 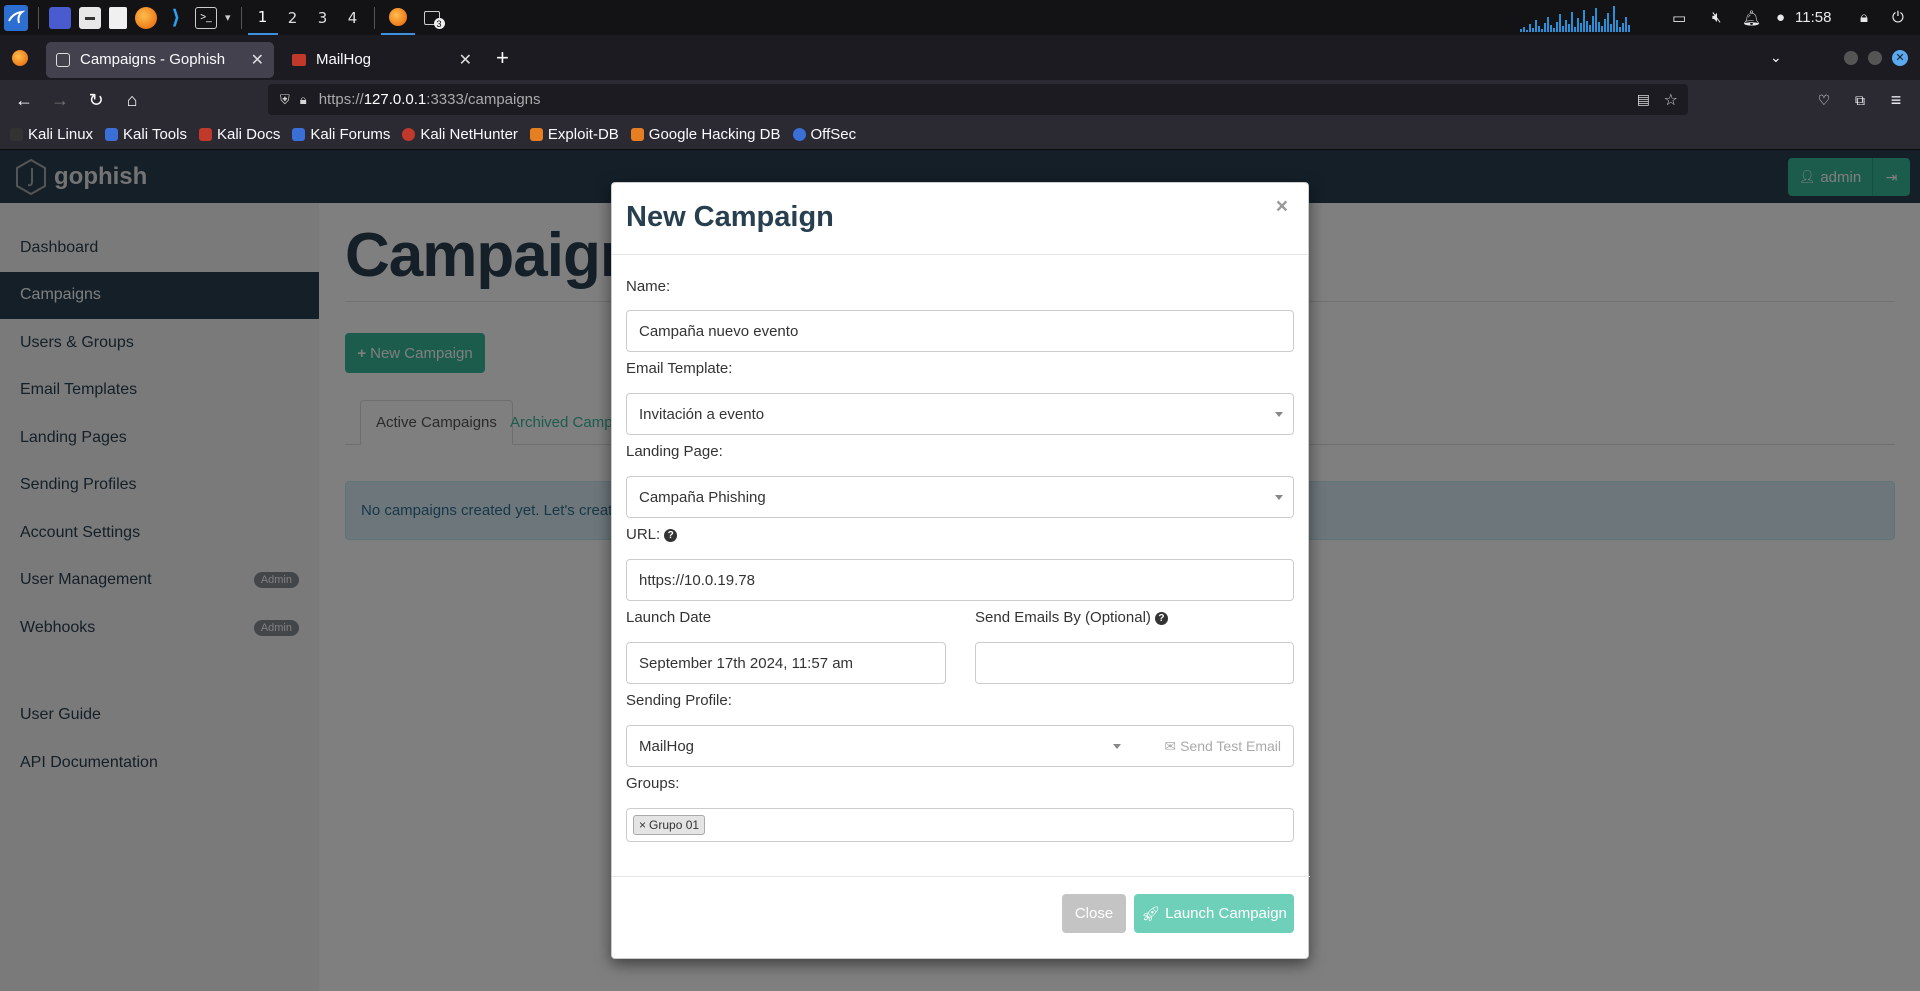 I want to click on rocket-icon: 🚀︎, so click(x=1151, y=914).